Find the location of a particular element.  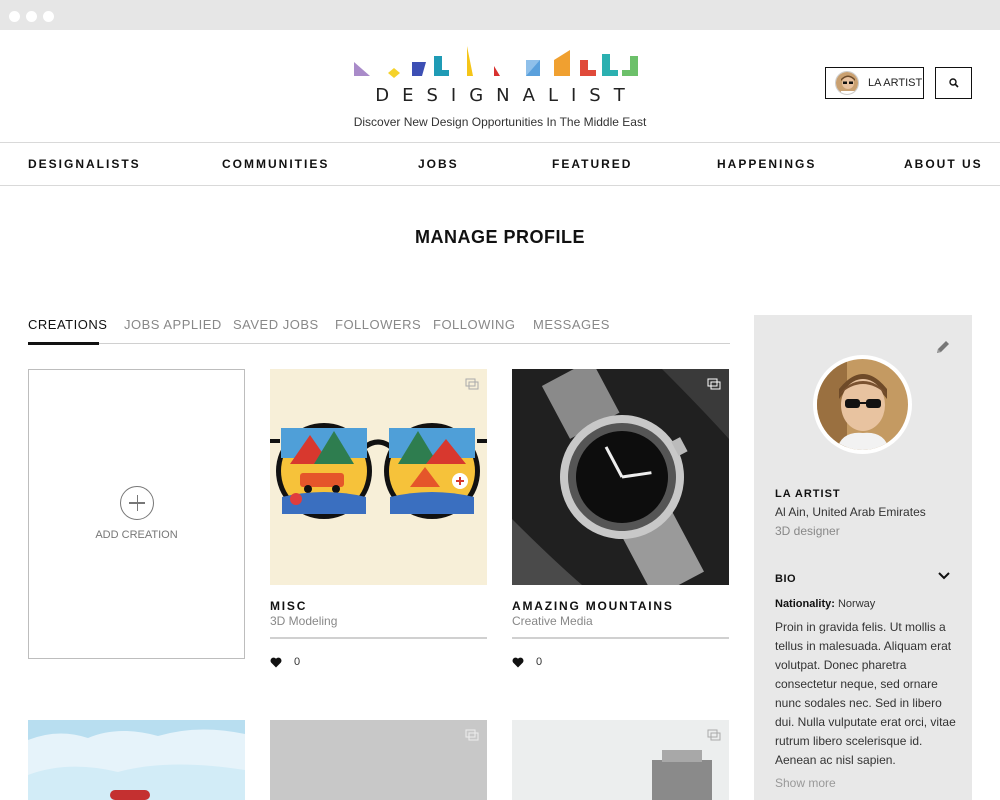

page-title: MANAGE PROFILE is located at coordinates (499, 237).